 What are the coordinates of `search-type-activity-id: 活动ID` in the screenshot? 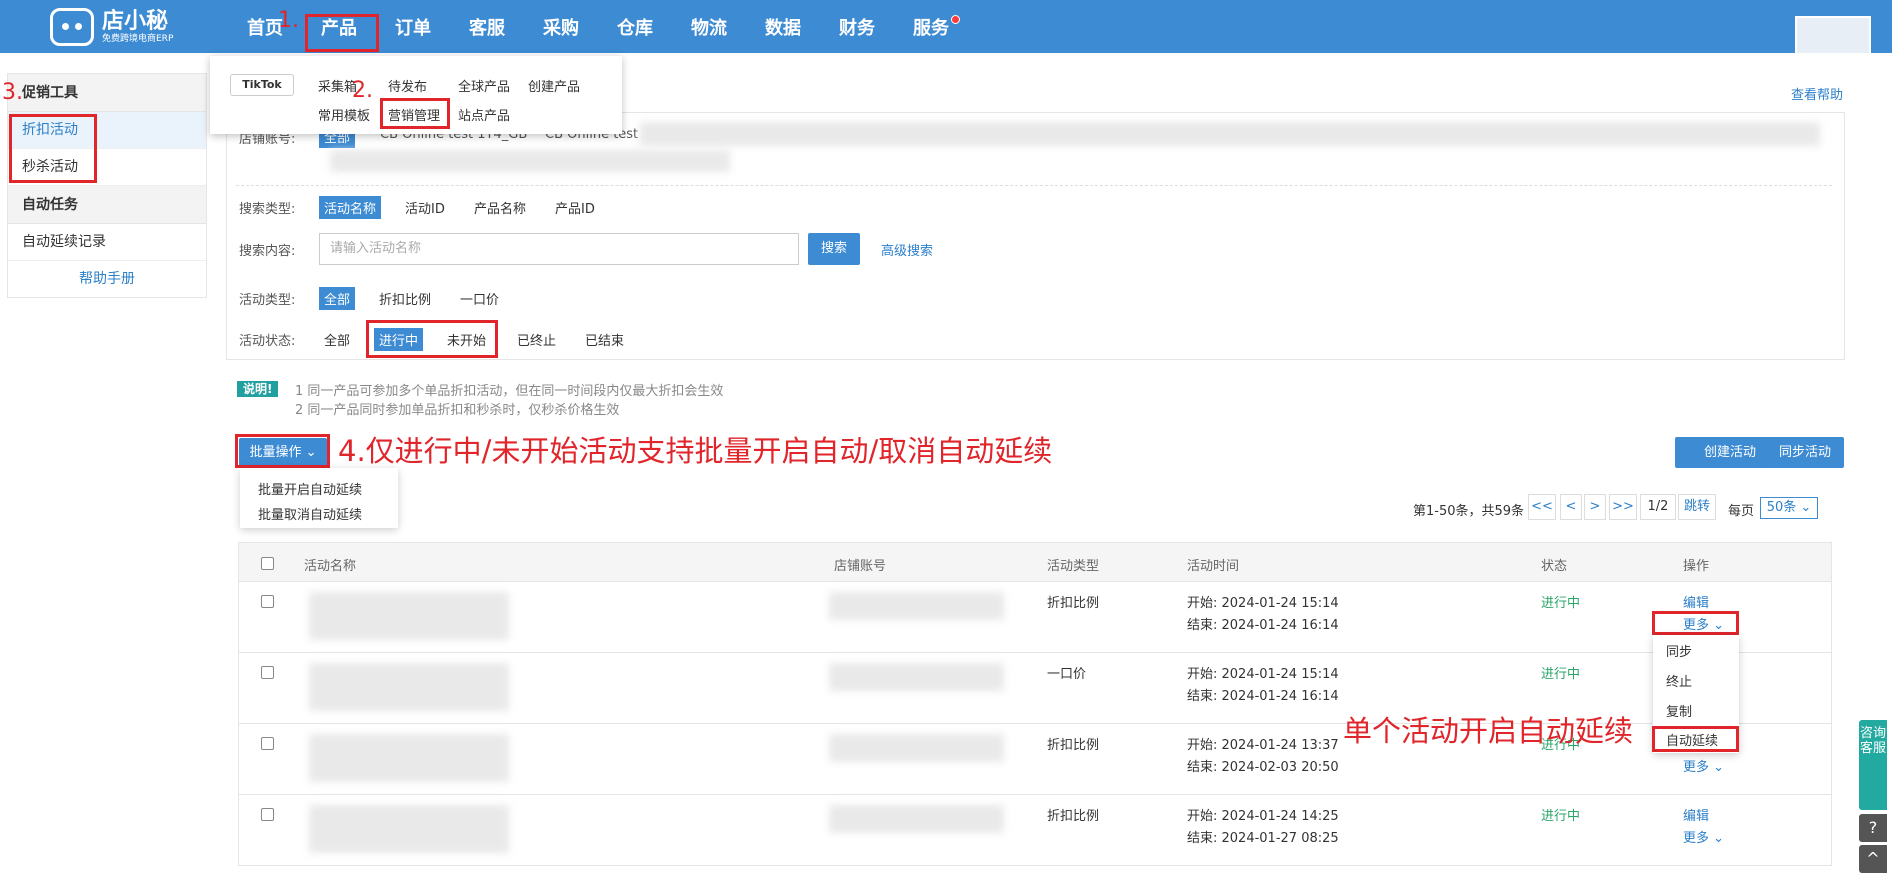 It's located at (425, 207).